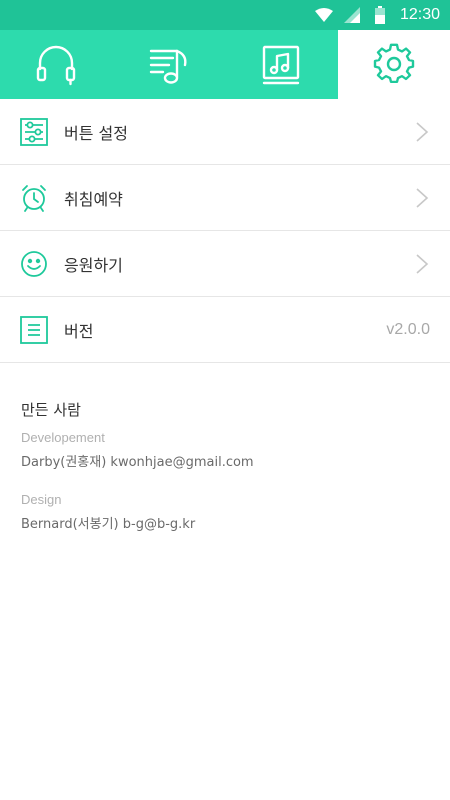  Describe the element at coordinates (419, 14) in the screenshot. I see `status-time: 12:30` at that location.